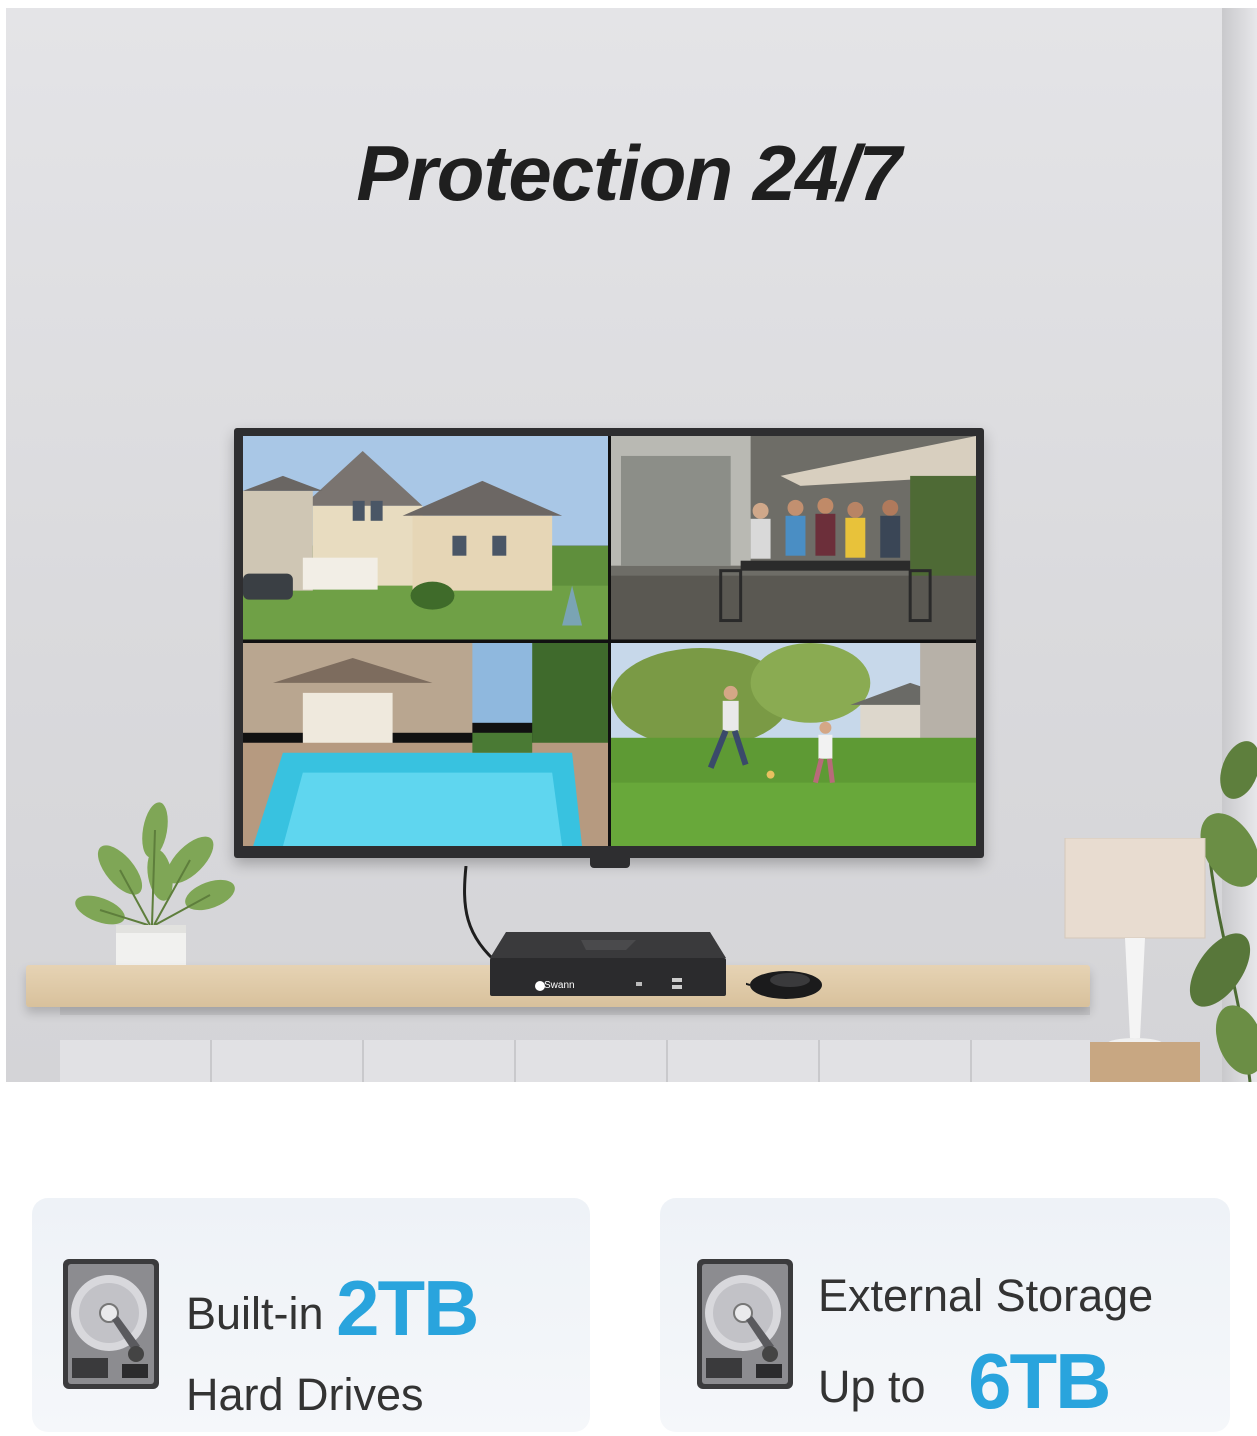  Describe the element at coordinates (425, 538) in the screenshot. I see `camera-feed-house` at that location.